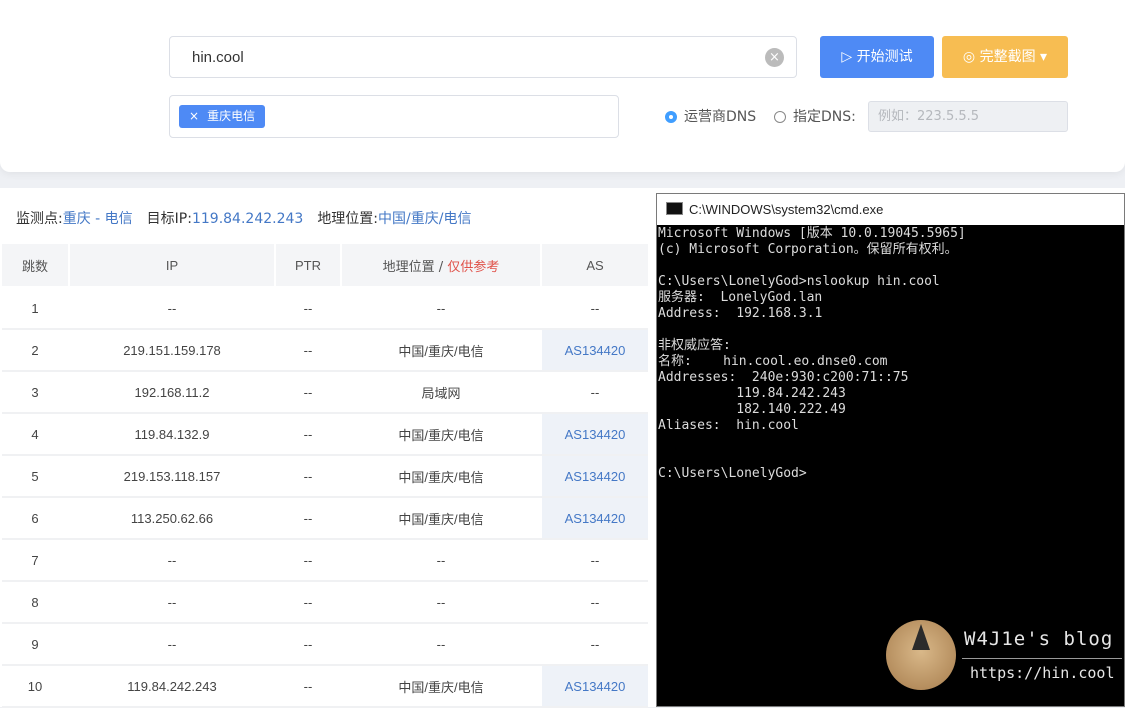 Image resolution: width=1125 pixels, height=708 pixels. I want to click on monitor-tag: × 重庆电信, so click(222, 116).